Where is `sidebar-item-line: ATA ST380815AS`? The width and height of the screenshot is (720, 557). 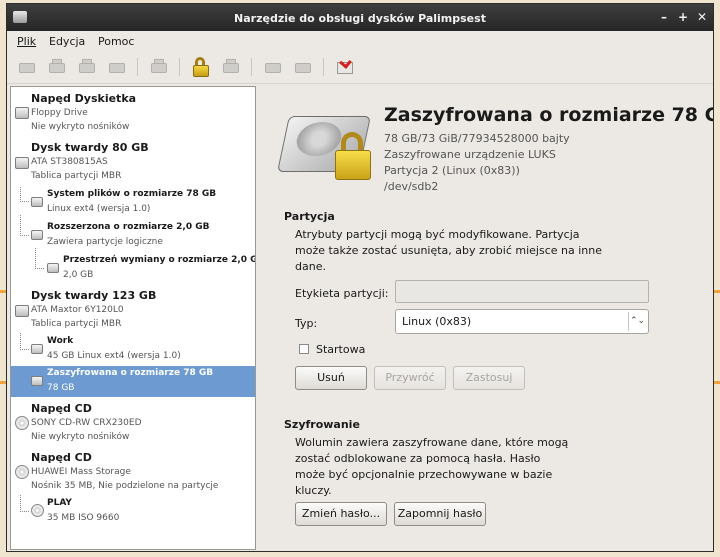
sidebar-item-line: ATA ST380815AS is located at coordinates (69, 162).